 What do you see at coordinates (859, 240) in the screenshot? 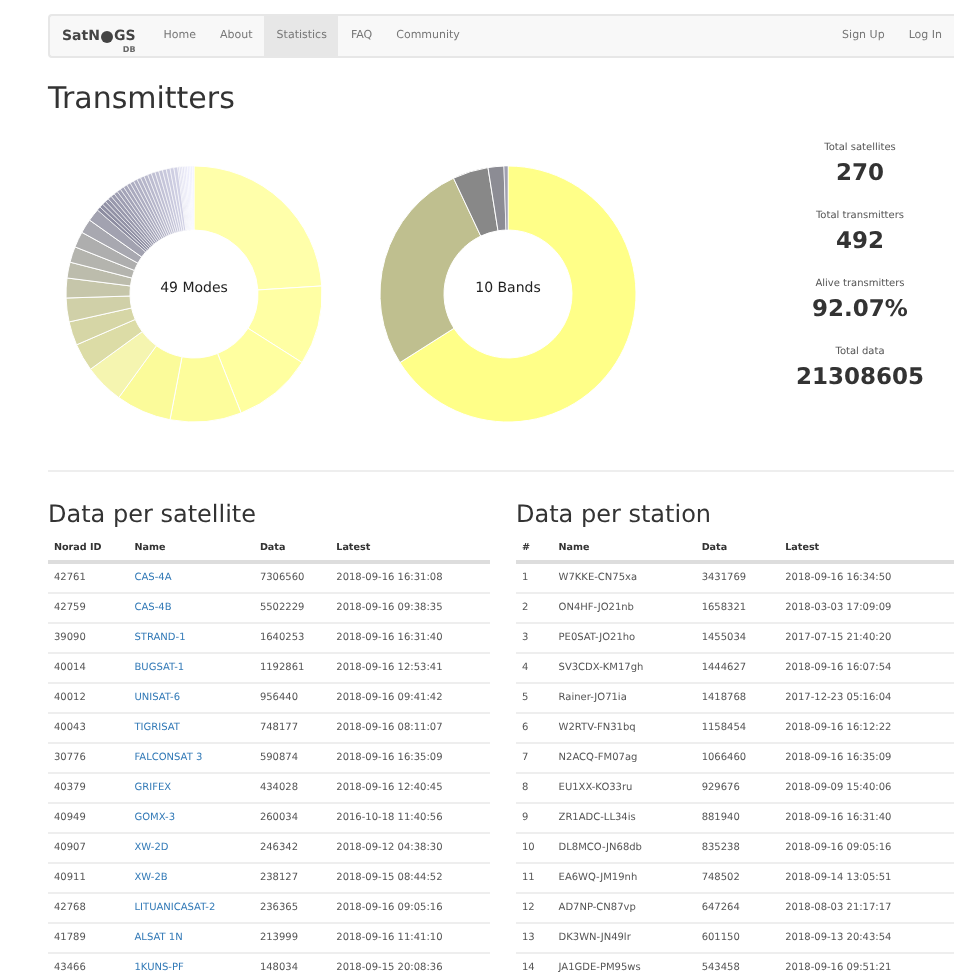
I see `stat-value: 492` at bounding box center [859, 240].